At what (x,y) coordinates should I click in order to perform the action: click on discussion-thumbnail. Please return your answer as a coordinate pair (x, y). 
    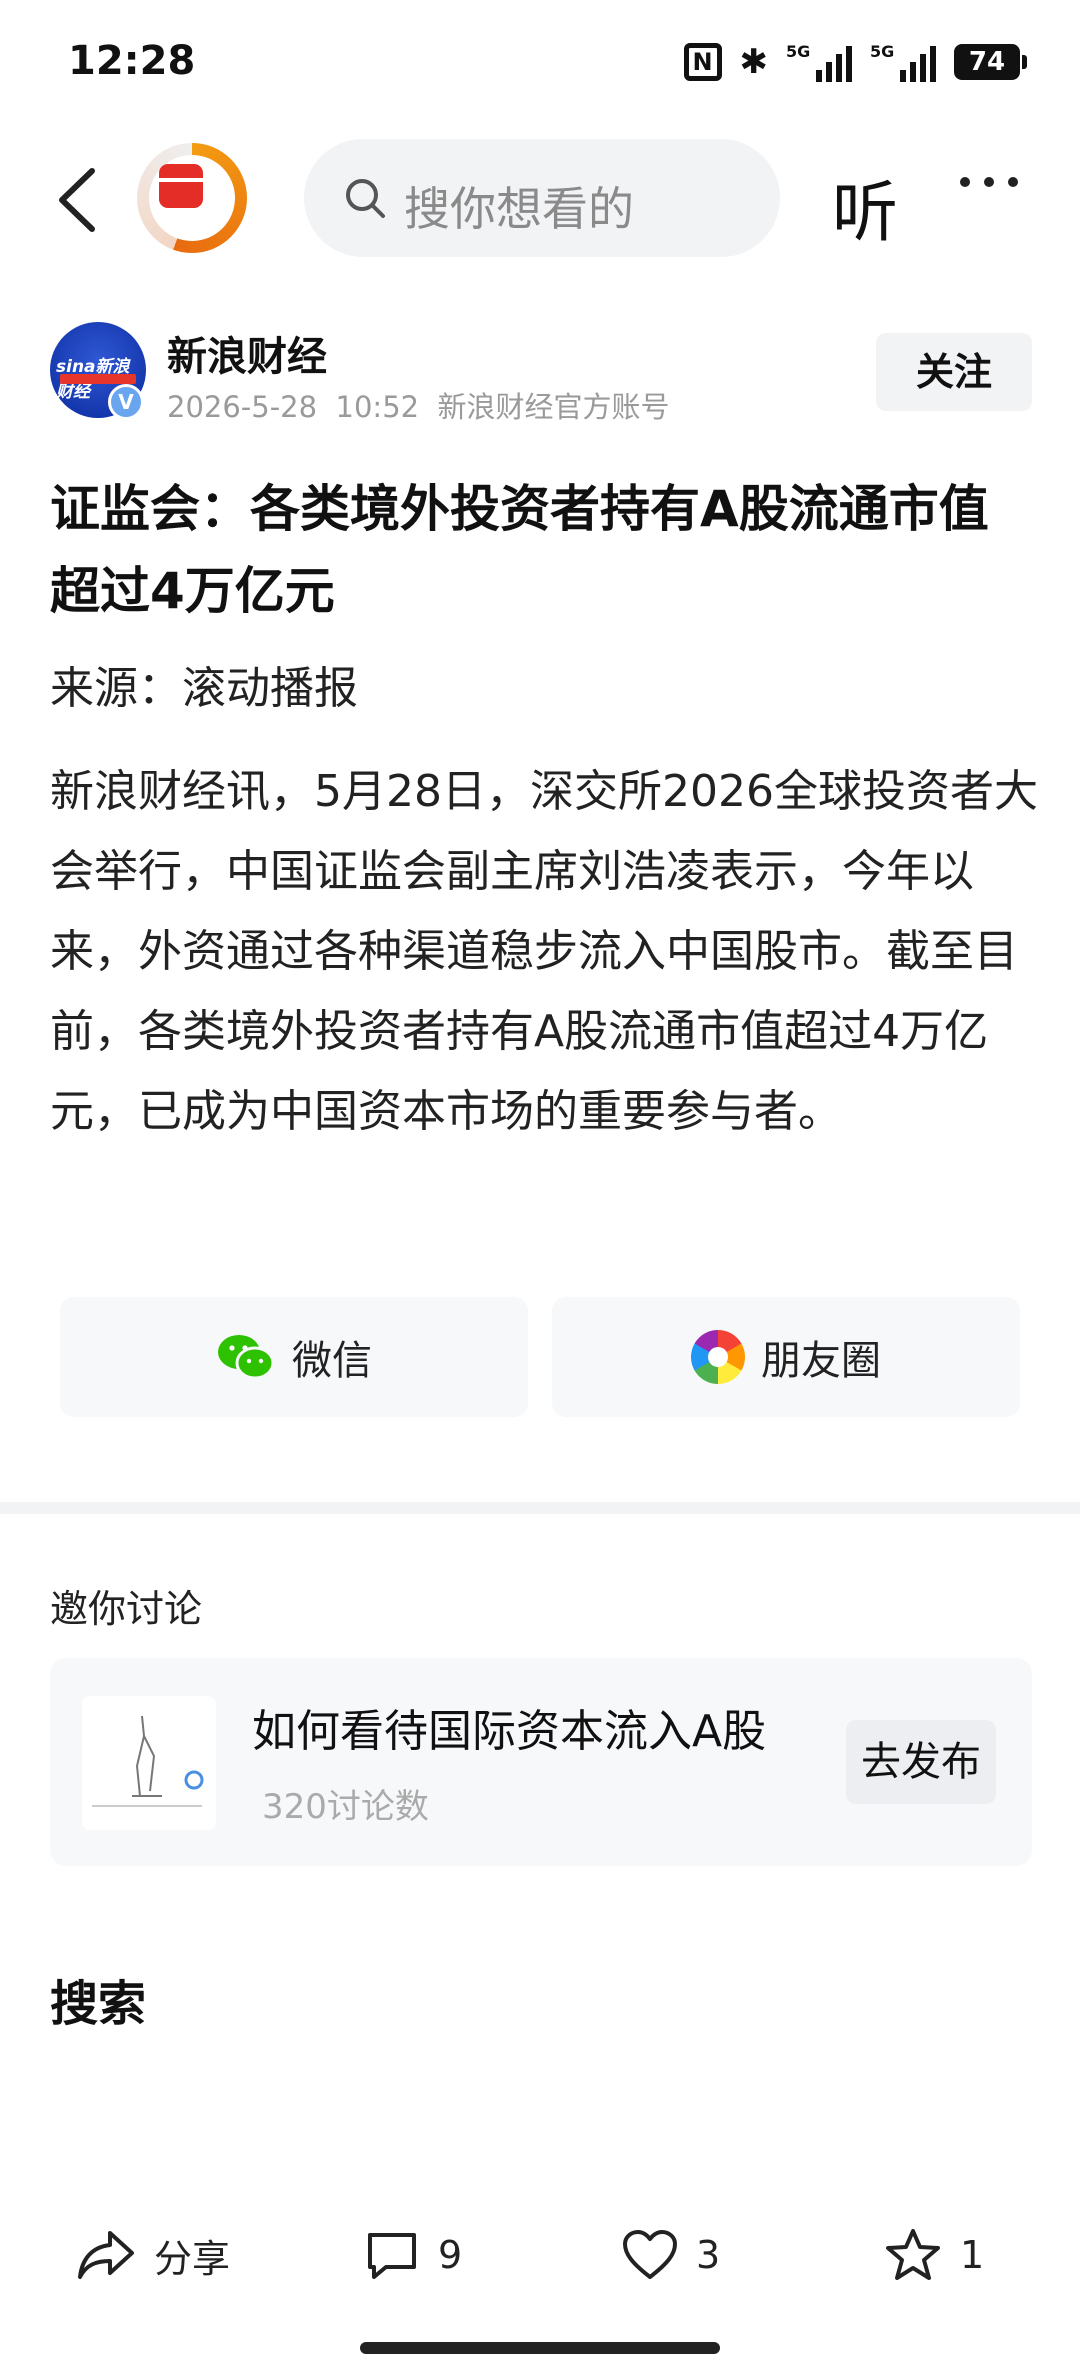
    Looking at the image, I should click on (149, 1763).